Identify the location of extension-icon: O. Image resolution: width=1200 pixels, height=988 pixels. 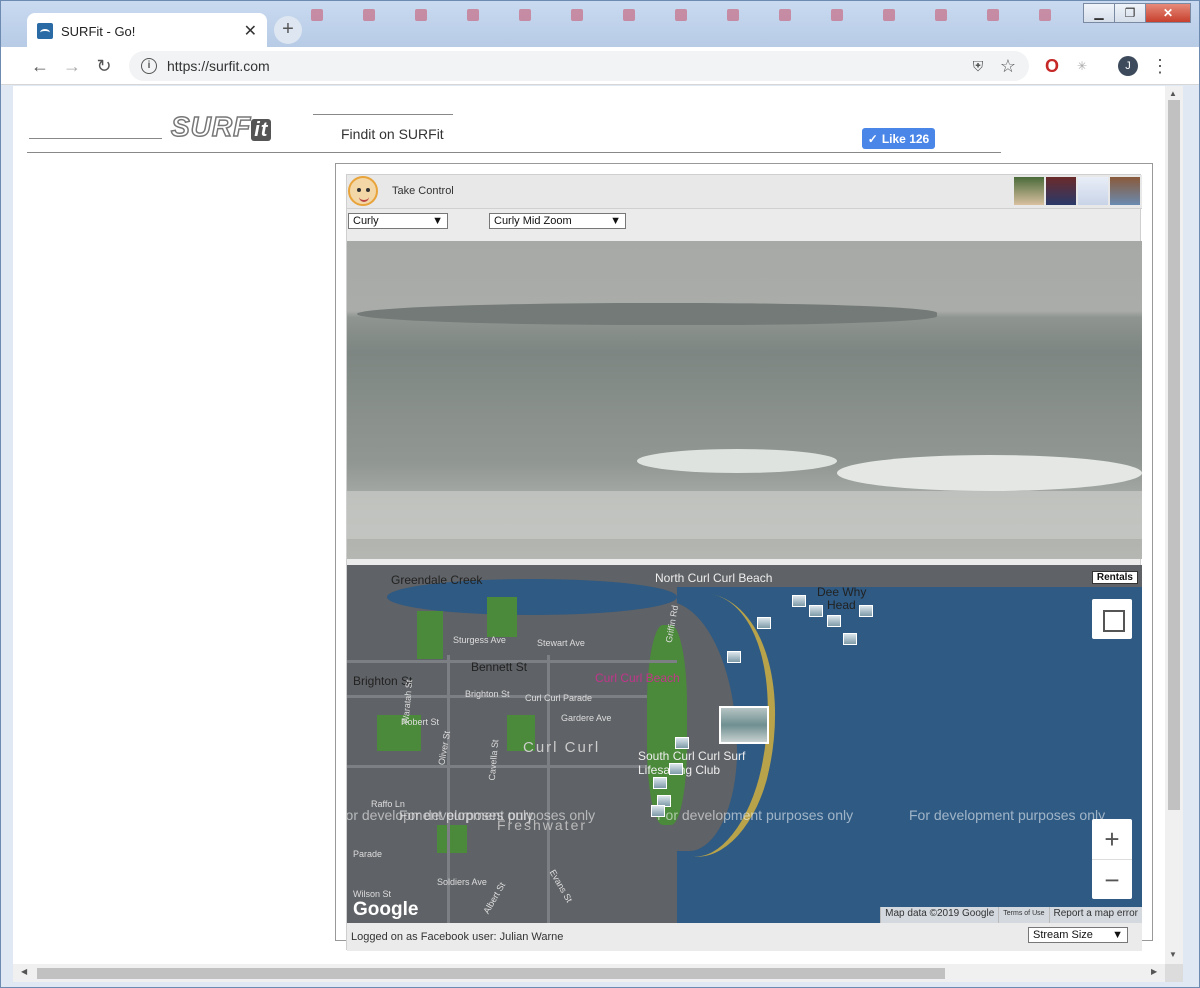
(1052, 66).